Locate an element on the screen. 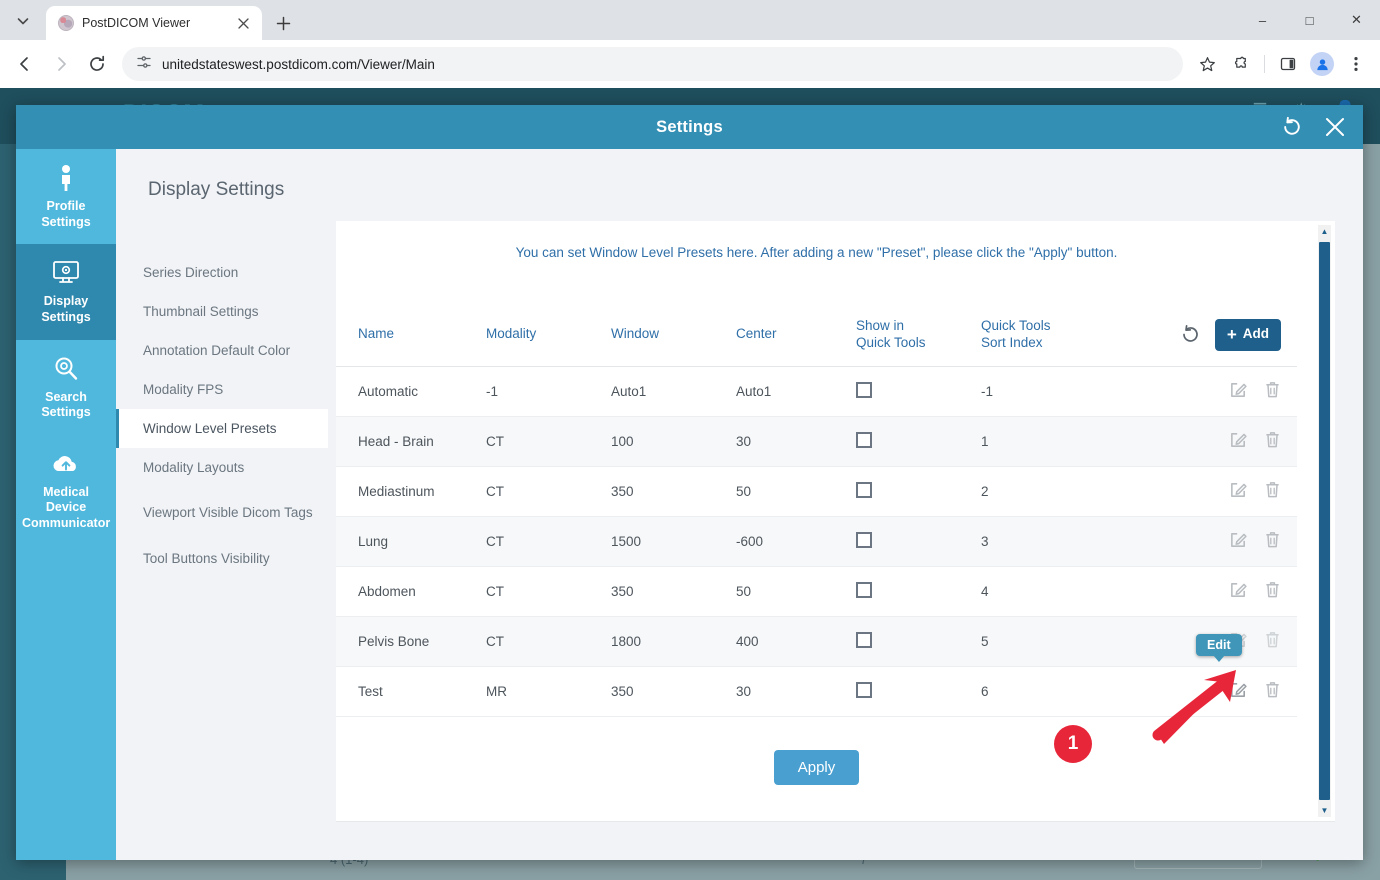 The image size is (1380, 880). sidebar-label-line1: Medical Device is located at coordinates (66, 499).